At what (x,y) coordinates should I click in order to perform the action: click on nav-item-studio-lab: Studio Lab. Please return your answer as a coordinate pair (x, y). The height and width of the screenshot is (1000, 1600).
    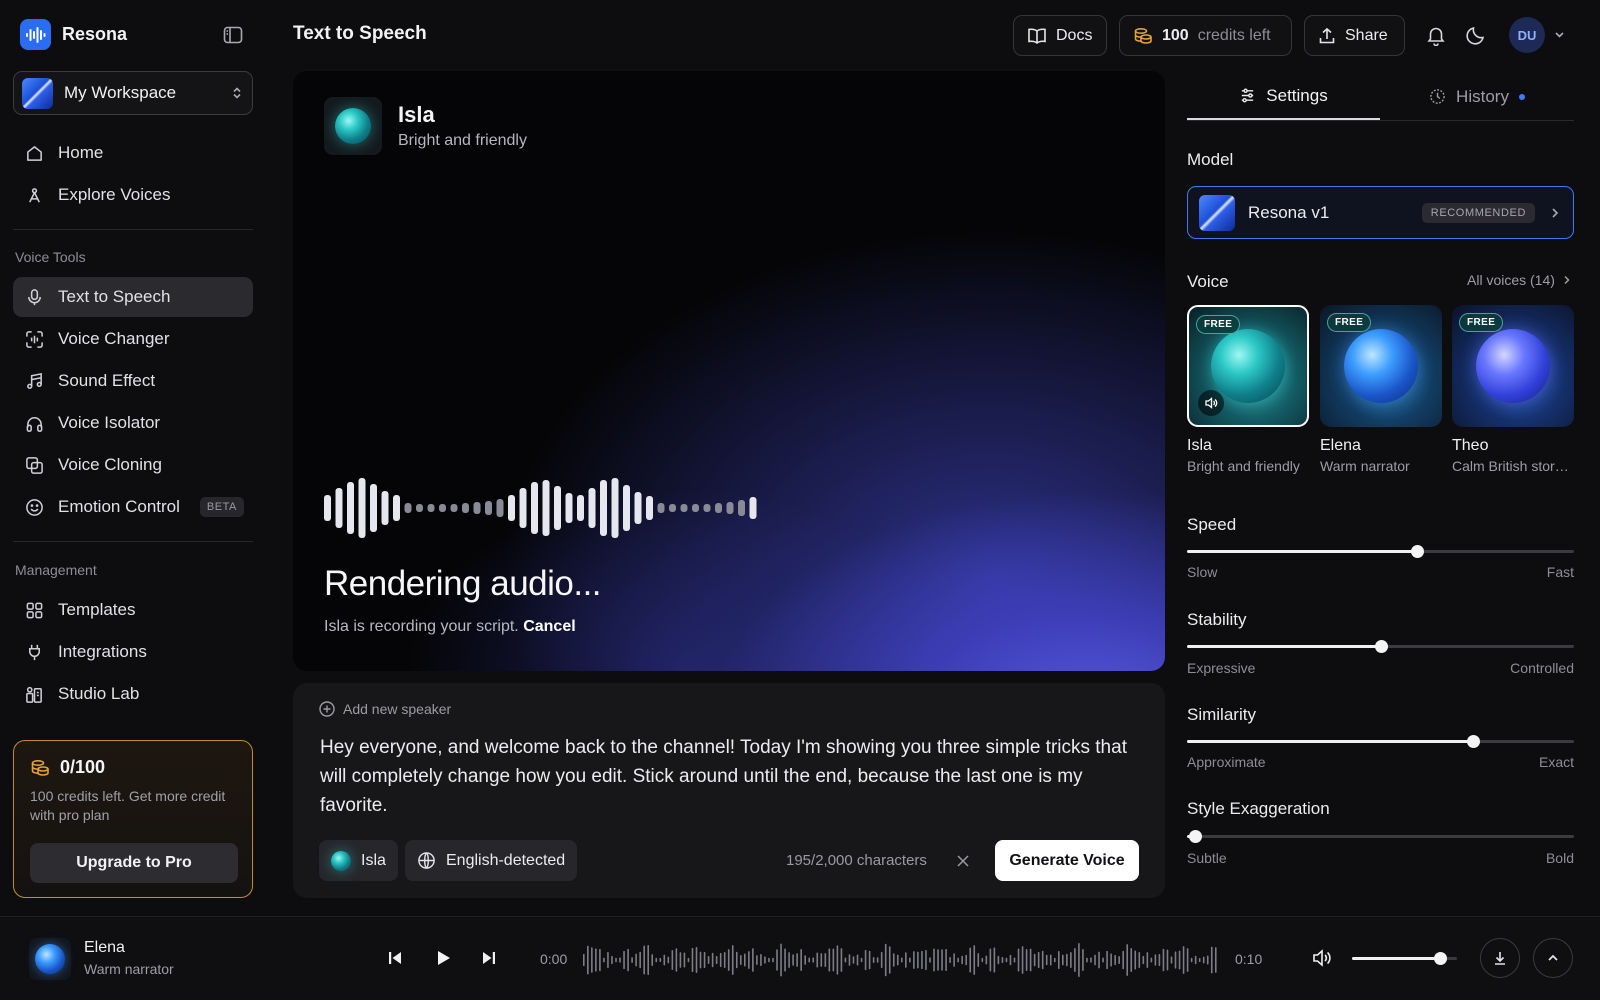
    Looking at the image, I should click on (133, 694).